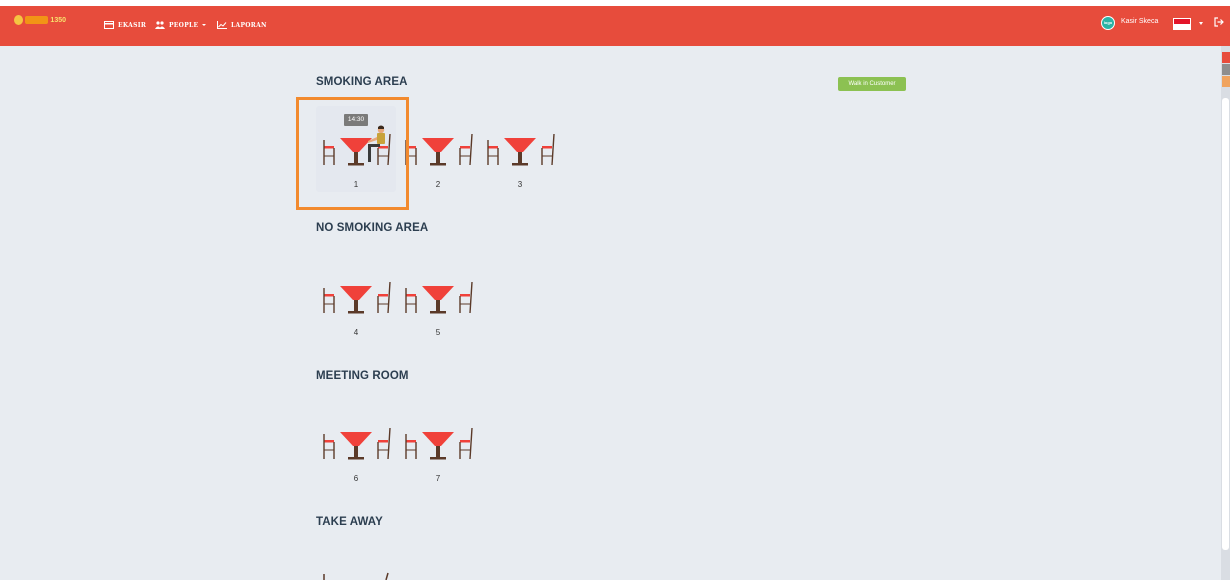 This screenshot has width=1230, height=580. What do you see at coordinates (438, 478) in the screenshot?
I see `table-number: 7` at bounding box center [438, 478].